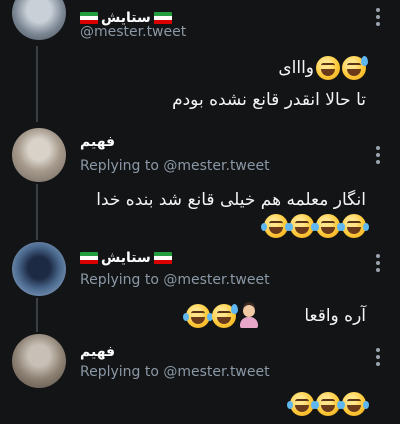 This screenshot has width=400, height=424. I want to click on user-handle: @mester.tweet, so click(133, 32).